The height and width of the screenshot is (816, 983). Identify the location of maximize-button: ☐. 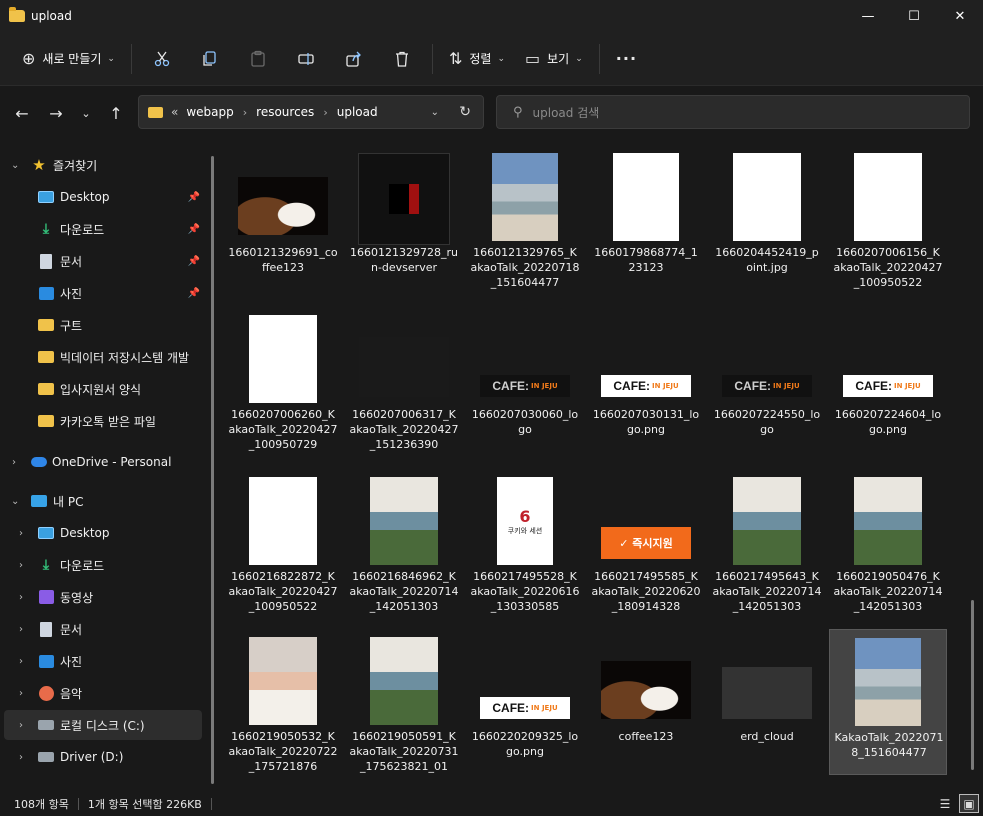
(914, 16).